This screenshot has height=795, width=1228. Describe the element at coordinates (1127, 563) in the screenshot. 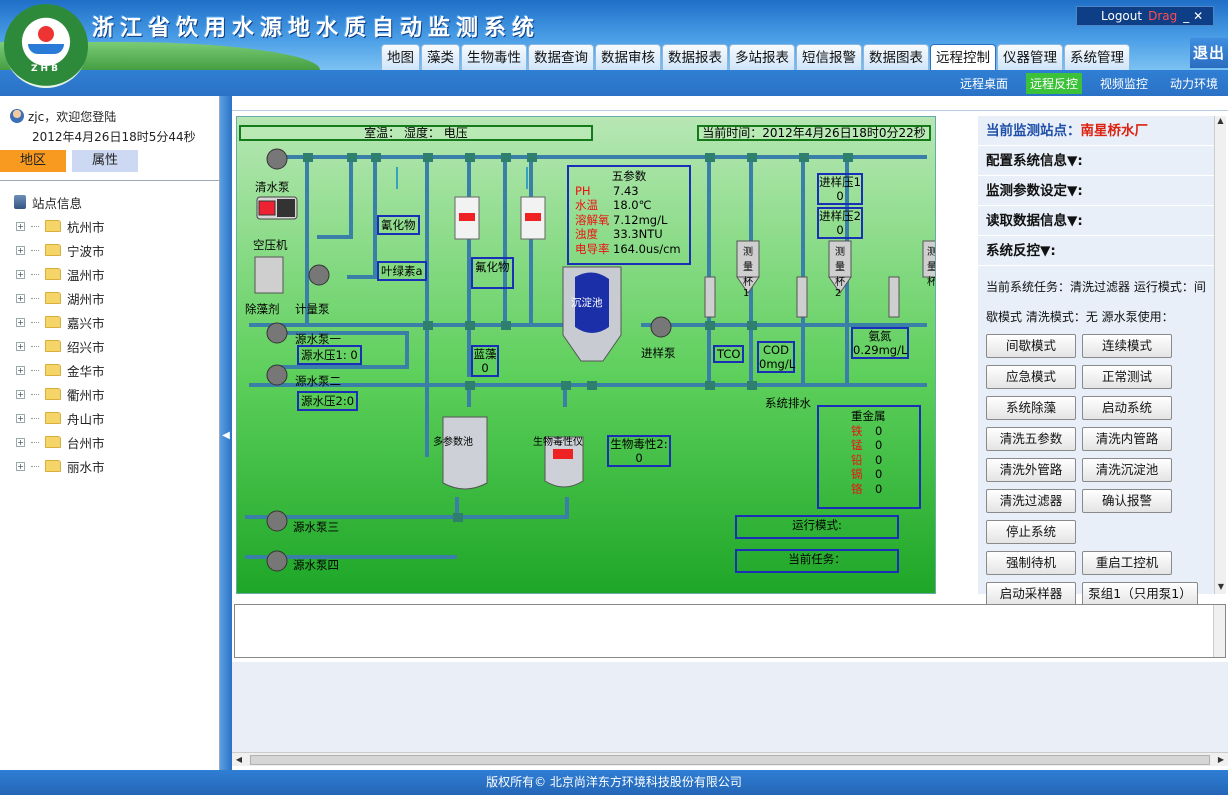

I see `control-button: 重启工控机` at that location.